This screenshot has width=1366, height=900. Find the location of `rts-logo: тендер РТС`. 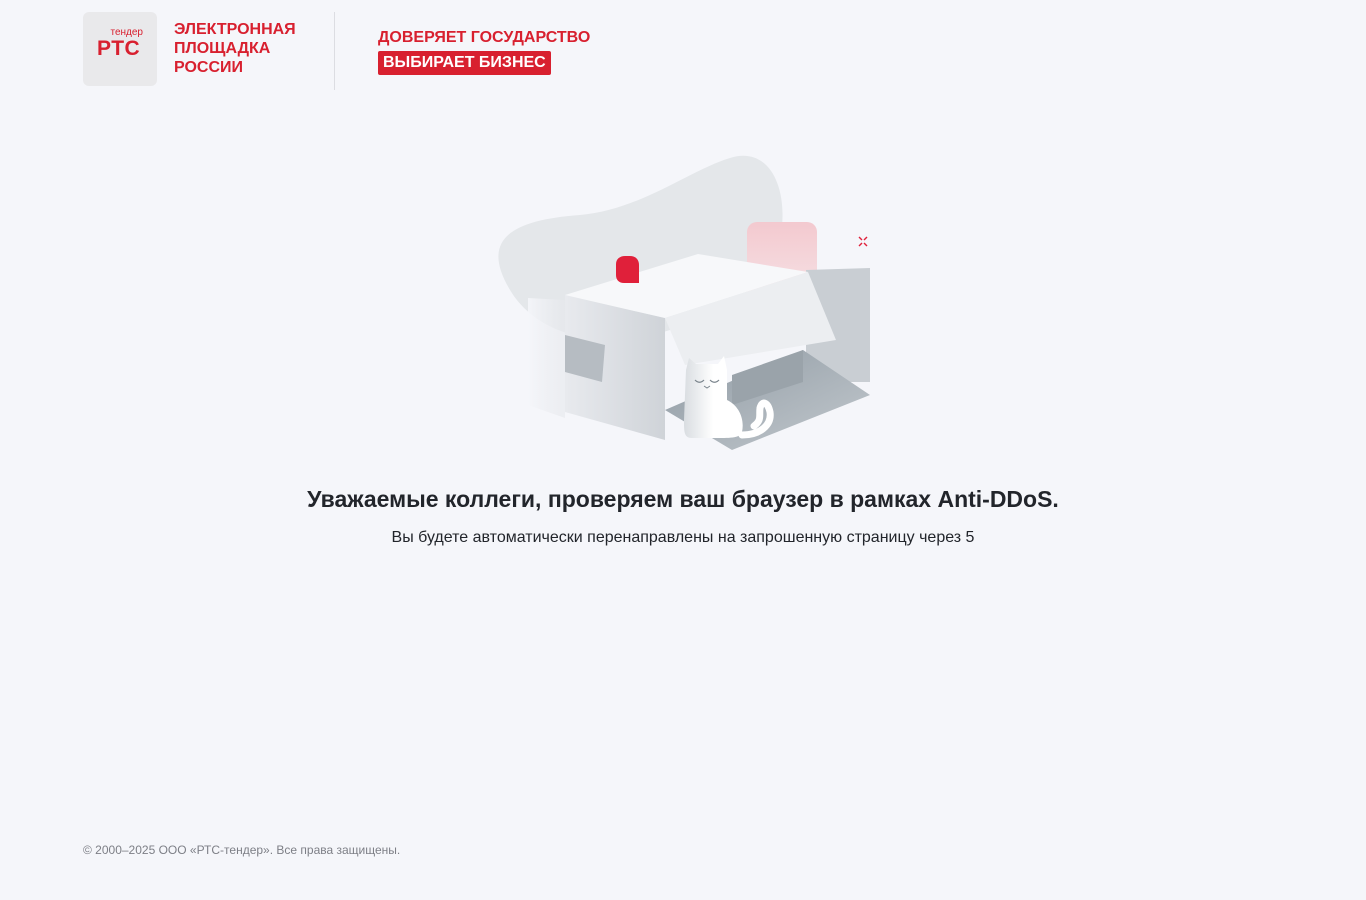

rts-logo: тендер РТС is located at coordinates (120, 49).